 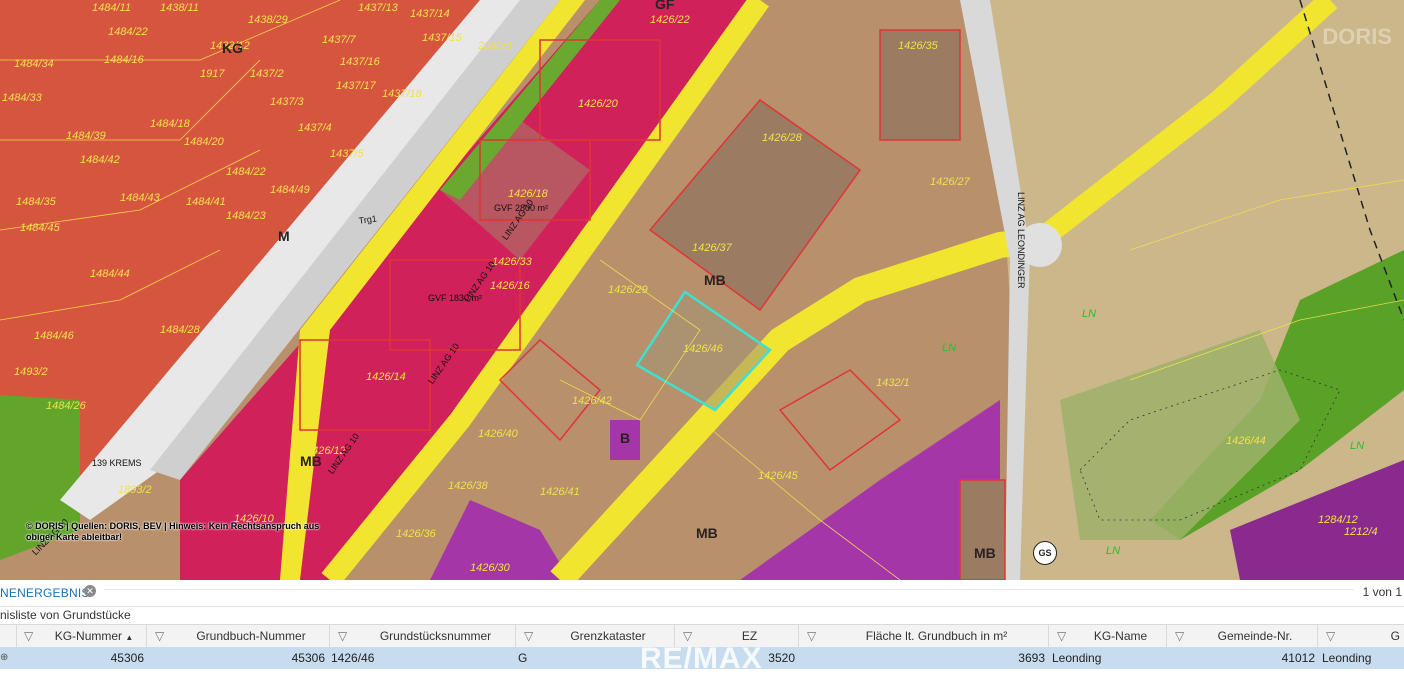 I want to click on parcel-number-label: 1484/23, so click(x=246, y=216).